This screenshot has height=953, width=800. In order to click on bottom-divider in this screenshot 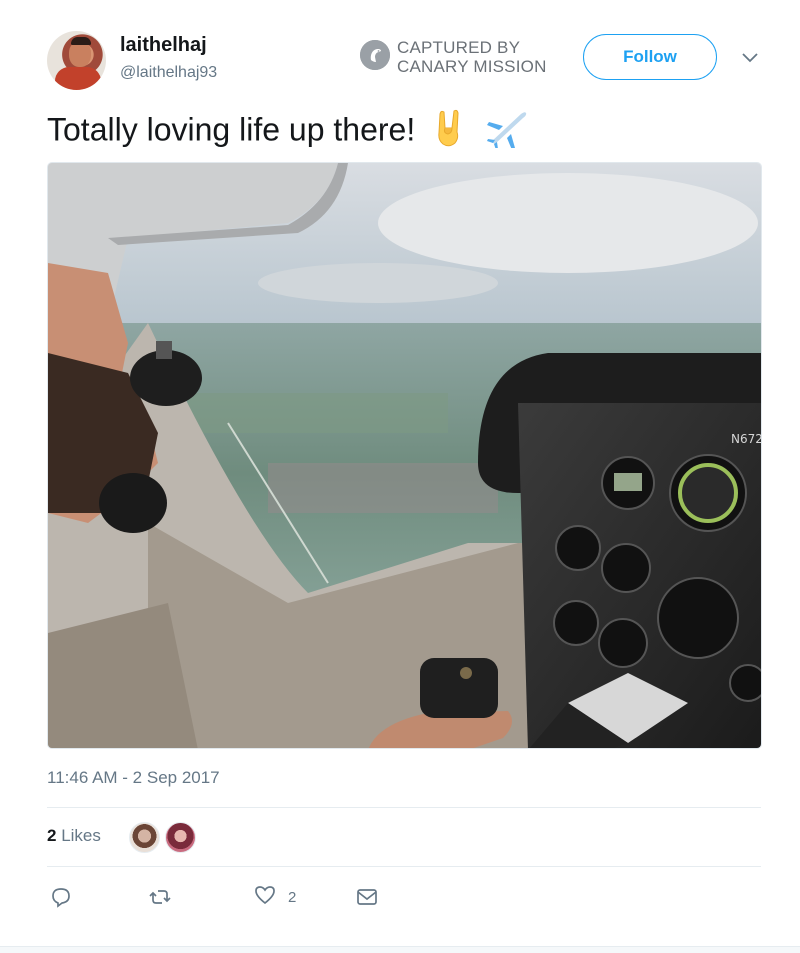, I will do `click(400, 949)`.